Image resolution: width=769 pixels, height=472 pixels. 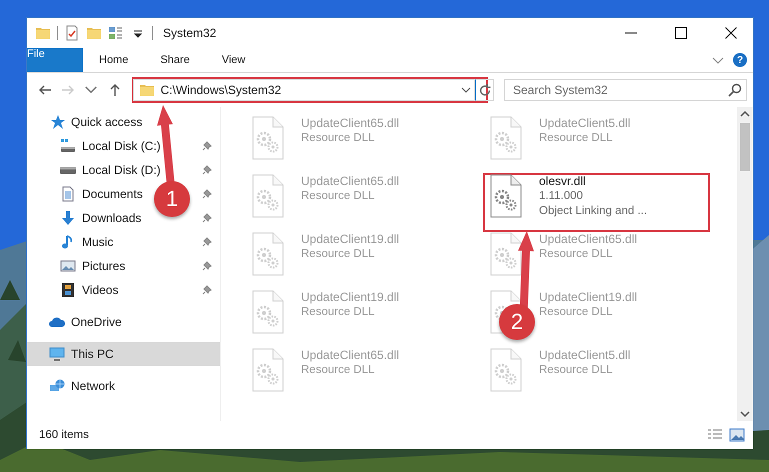 What do you see at coordinates (681, 33) in the screenshot?
I see `maximize-icon` at bounding box center [681, 33].